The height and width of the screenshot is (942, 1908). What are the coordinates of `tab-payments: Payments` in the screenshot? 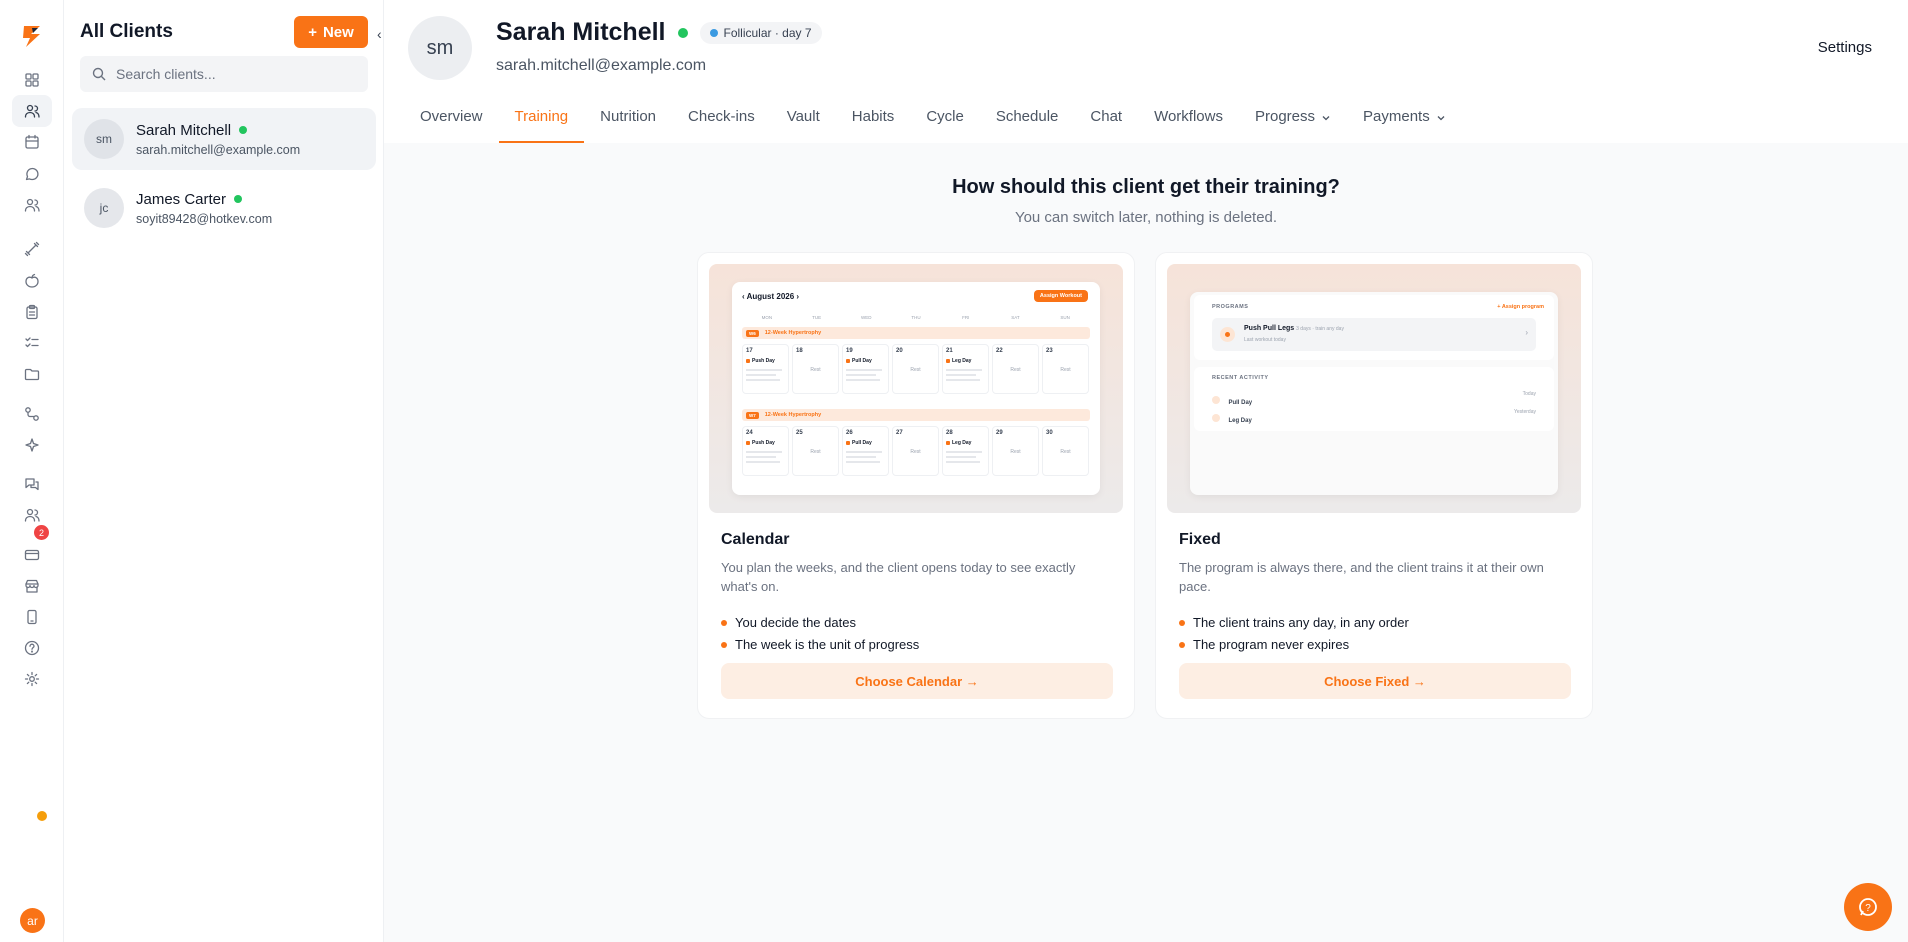 It's located at (1404, 123).